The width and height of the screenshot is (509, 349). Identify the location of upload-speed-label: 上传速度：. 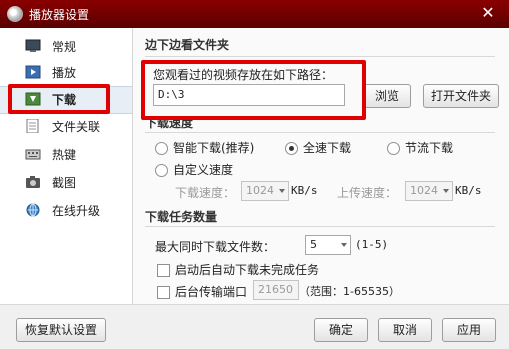
(367, 193).